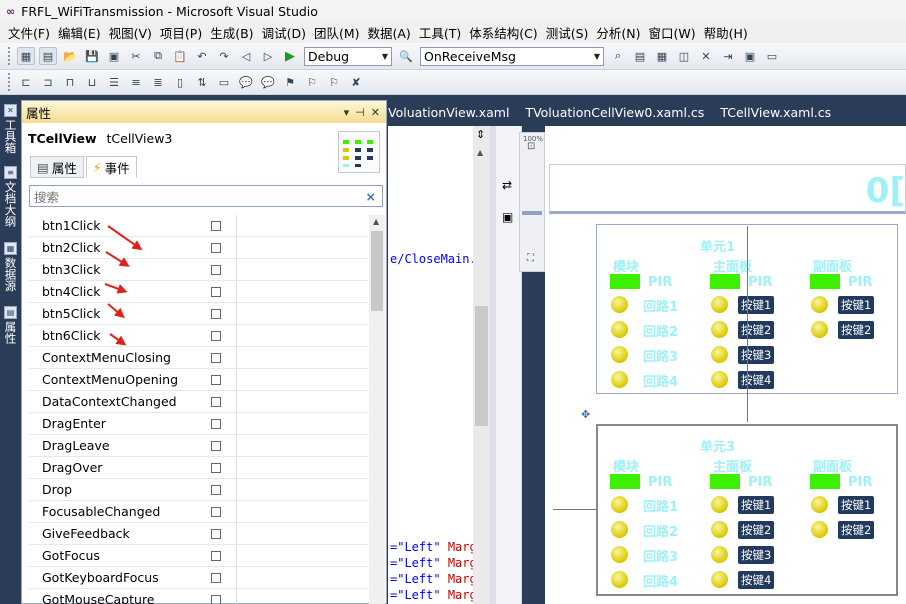 This screenshot has width=906, height=604. Describe the element at coordinates (199, 292) in the screenshot. I see `event-row: btn4Click` at that location.